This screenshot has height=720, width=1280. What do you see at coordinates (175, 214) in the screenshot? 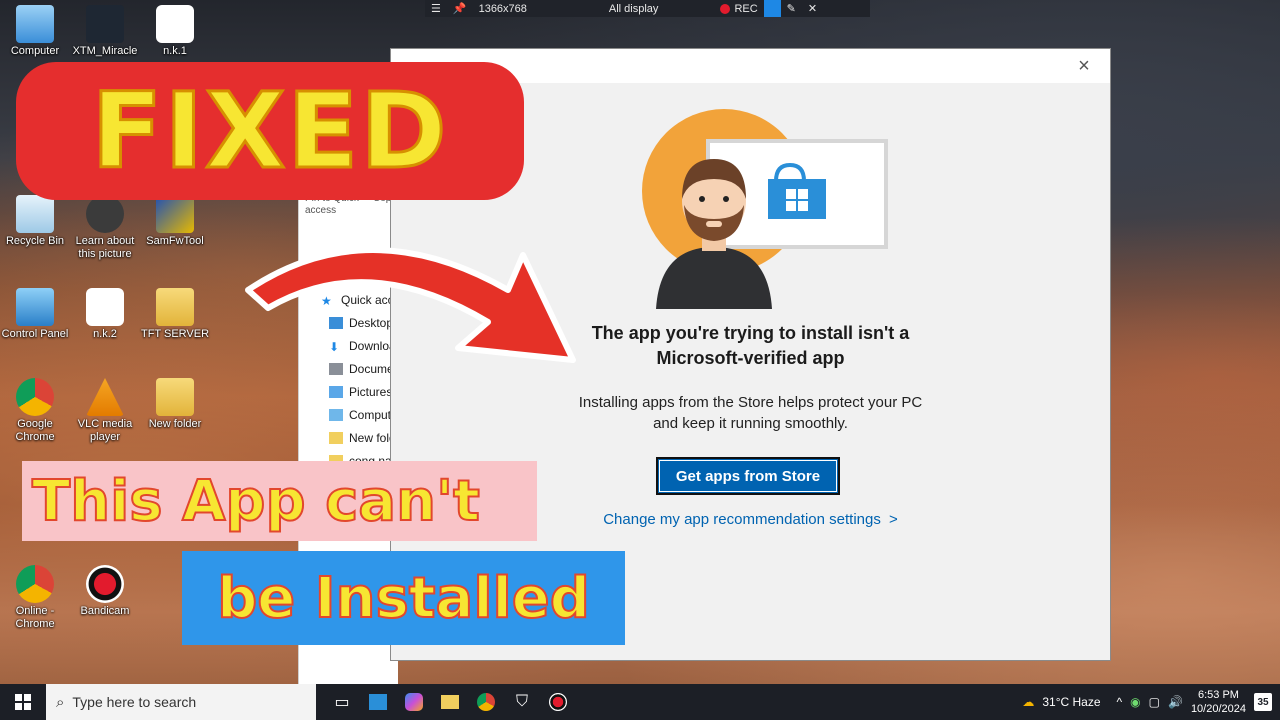
I see `samfwtool-icon` at bounding box center [175, 214].